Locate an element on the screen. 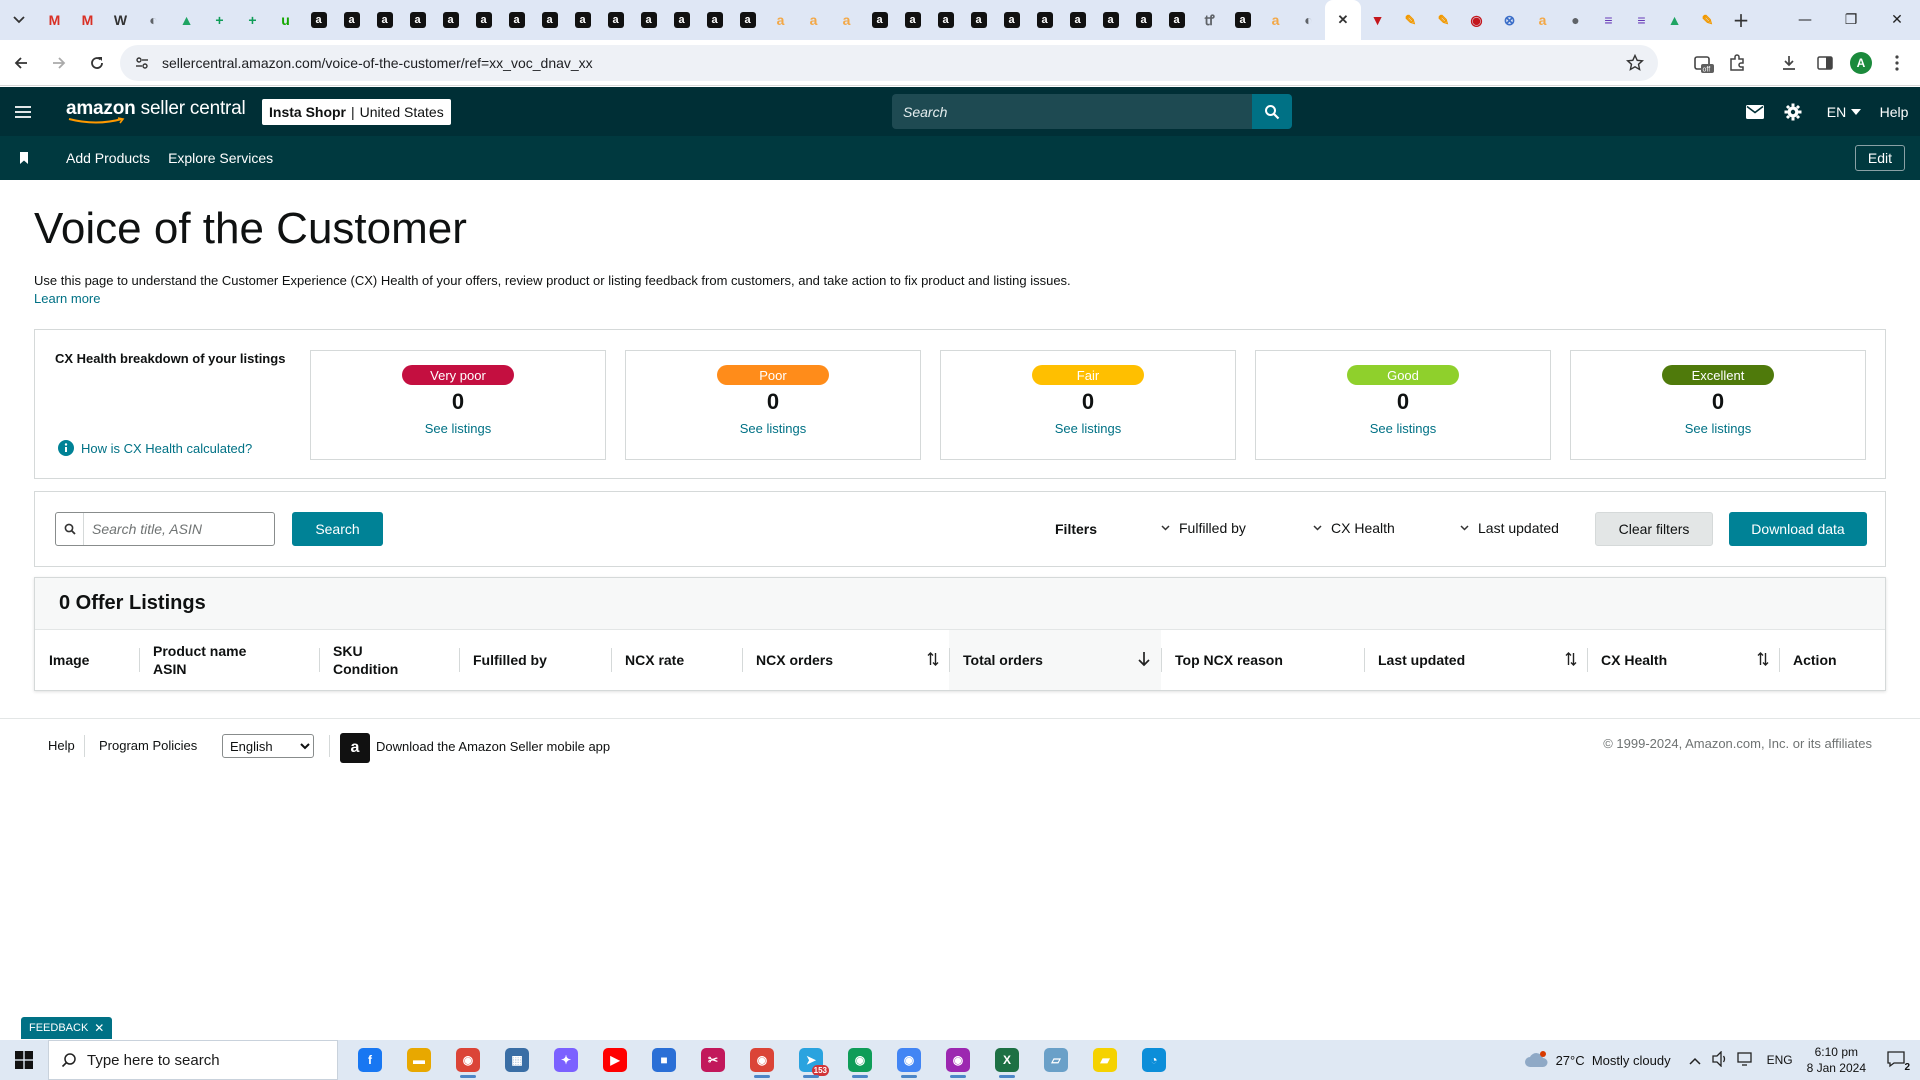 The width and height of the screenshot is (1920, 1080). taskbar-app: ■ is located at coordinates (664, 1060).